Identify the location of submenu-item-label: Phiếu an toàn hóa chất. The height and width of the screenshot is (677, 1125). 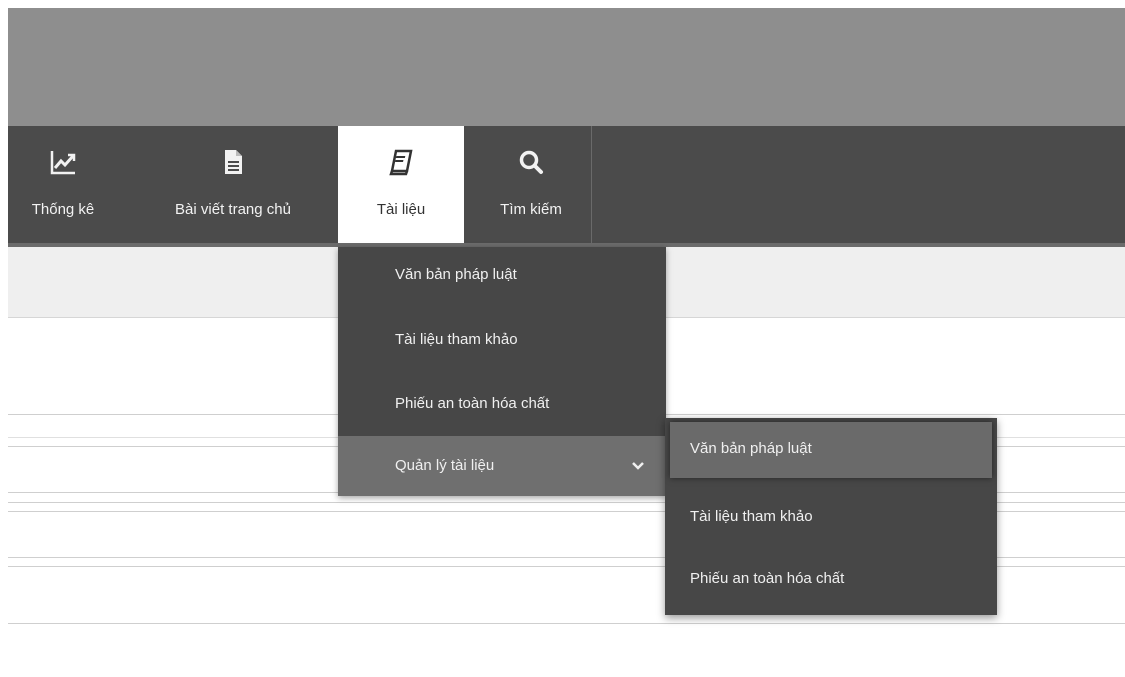
(767, 578).